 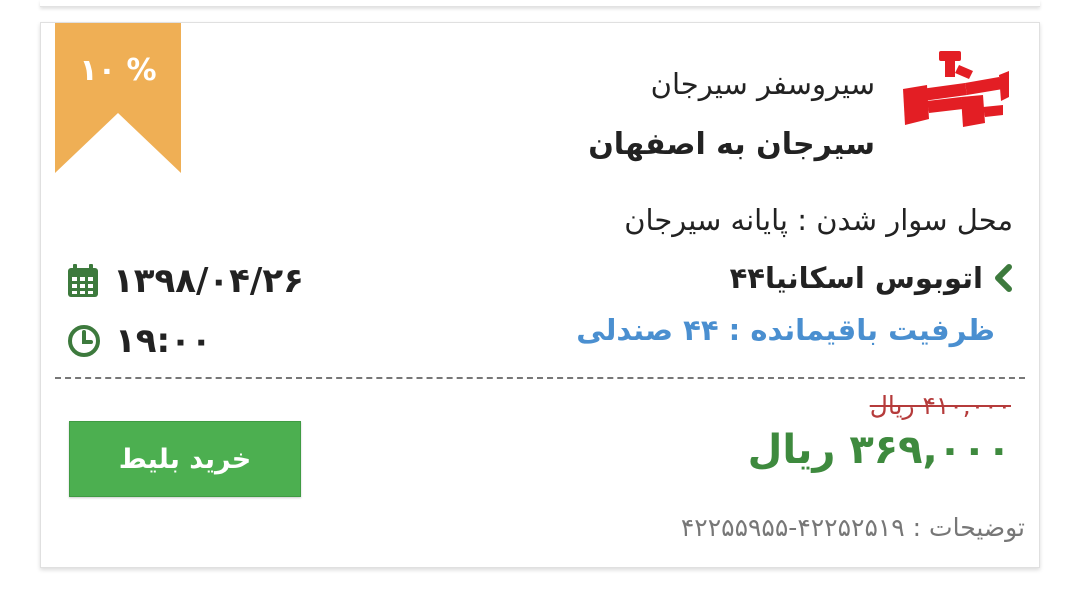 I want to click on remaining-capacity: ظرفیت باقیمانده : ۴۴ صندلی, so click(x=785, y=330).